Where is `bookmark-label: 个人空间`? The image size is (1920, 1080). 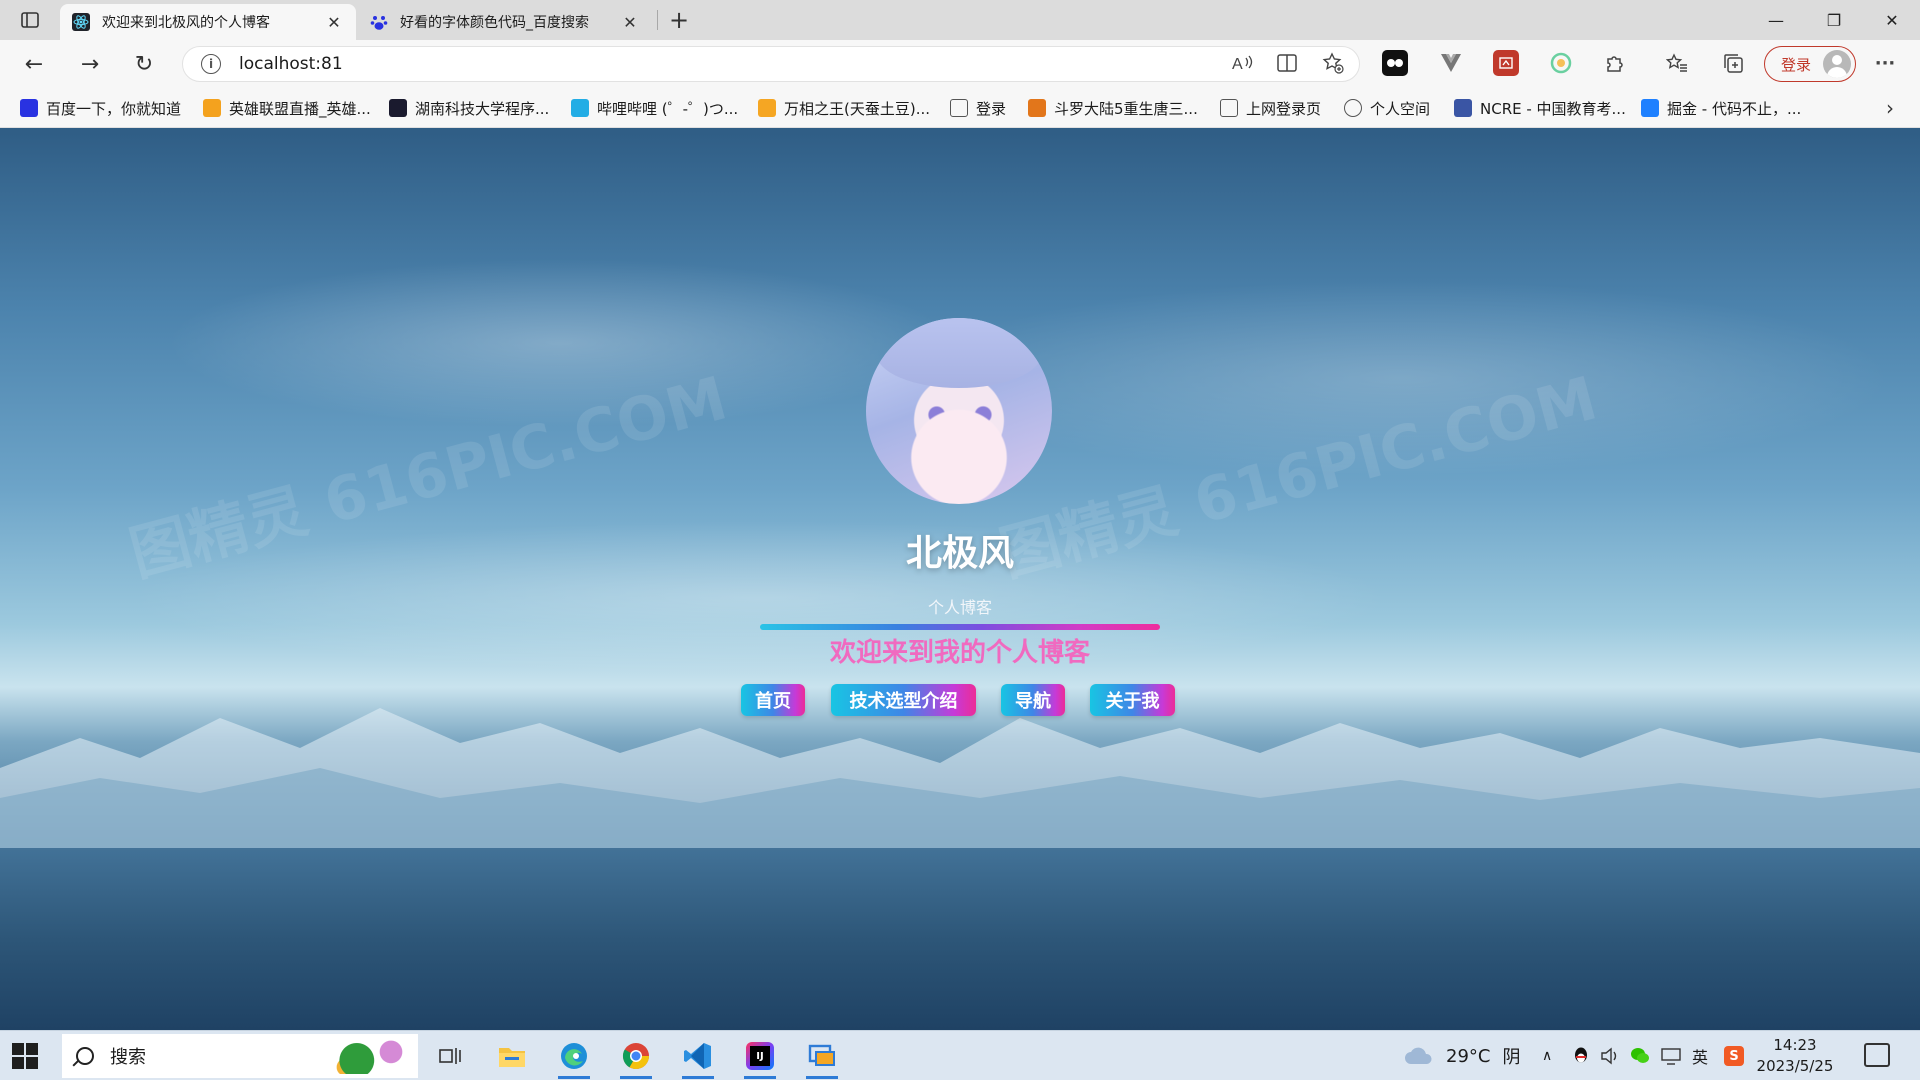 bookmark-label: 个人空间 is located at coordinates (1400, 108).